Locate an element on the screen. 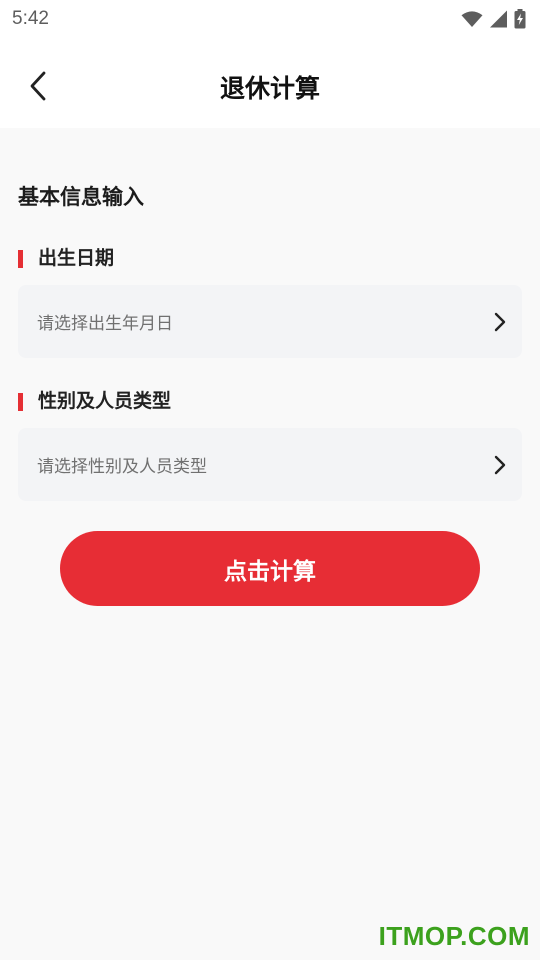 Image resolution: width=540 pixels, height=960 pixels. birth-date-label: 出生日期 is located at coordinates (66, 258).